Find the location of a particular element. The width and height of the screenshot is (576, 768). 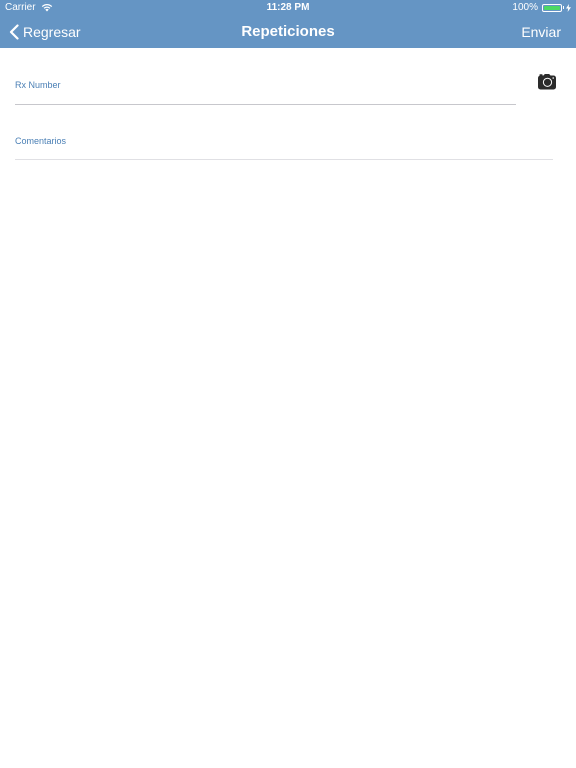

page-title: Repeticiones is located at coordinates (288, 31).